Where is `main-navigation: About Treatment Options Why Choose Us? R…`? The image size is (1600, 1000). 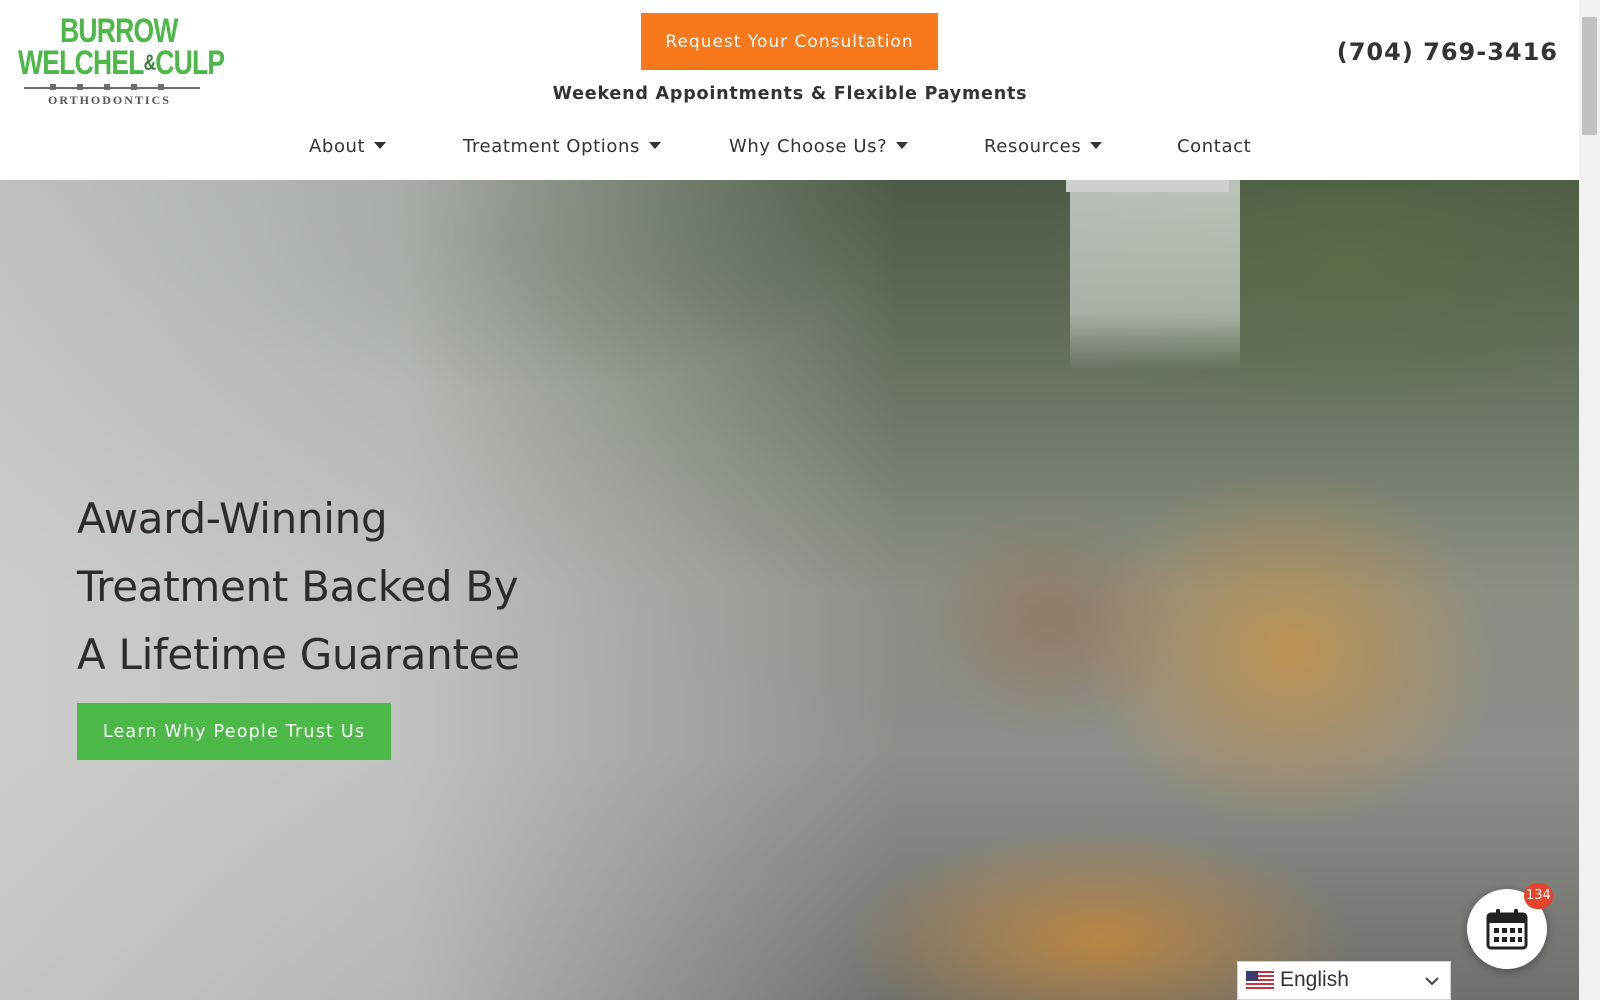 main-navigation: About Treatment Options Why Choose Us? R… is located at coordinates (789, 149).